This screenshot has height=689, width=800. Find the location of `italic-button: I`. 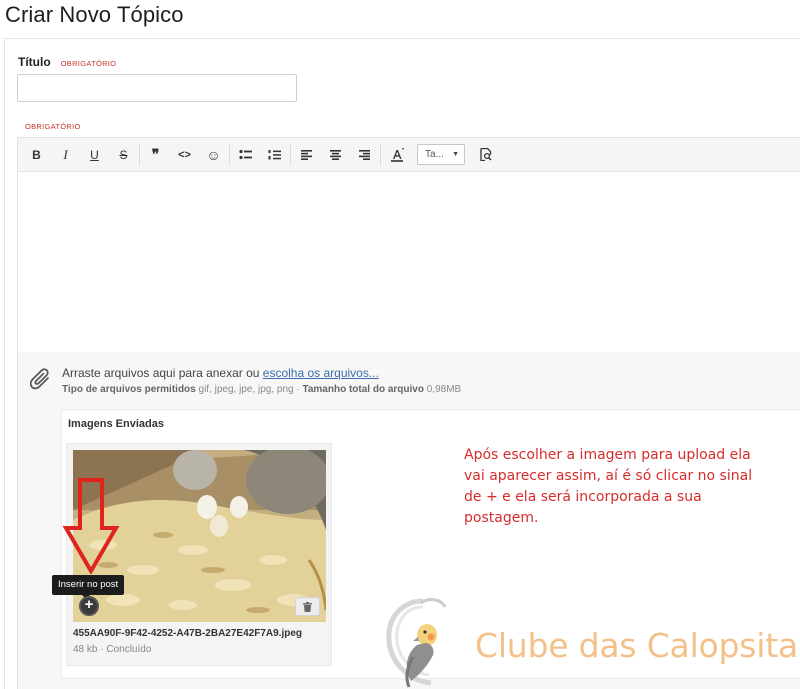

italic-button: I is located at coordinates (65, 155).